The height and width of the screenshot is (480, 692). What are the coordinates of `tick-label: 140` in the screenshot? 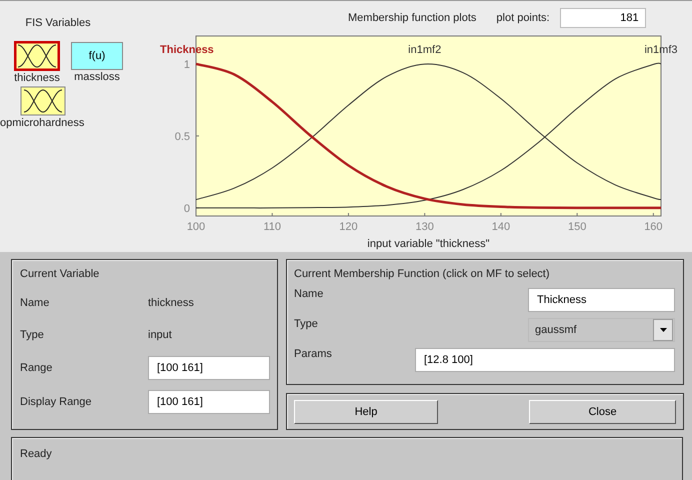 It's located at (501, 227).